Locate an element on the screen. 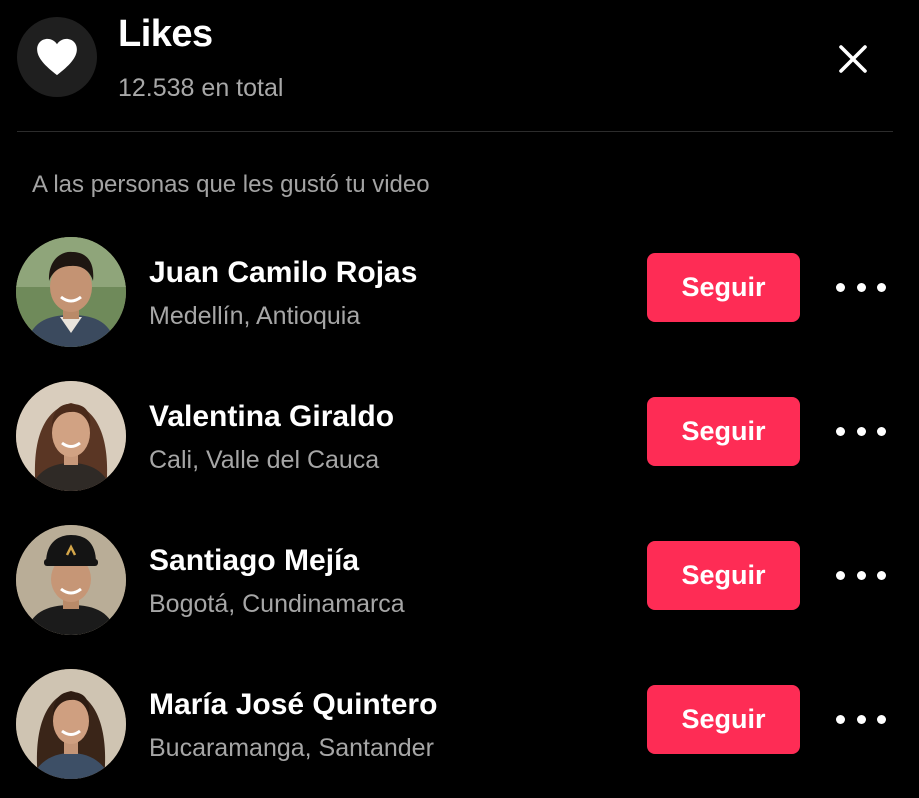  likes-total: 12.538 en total is located at coordinates (201, 88).